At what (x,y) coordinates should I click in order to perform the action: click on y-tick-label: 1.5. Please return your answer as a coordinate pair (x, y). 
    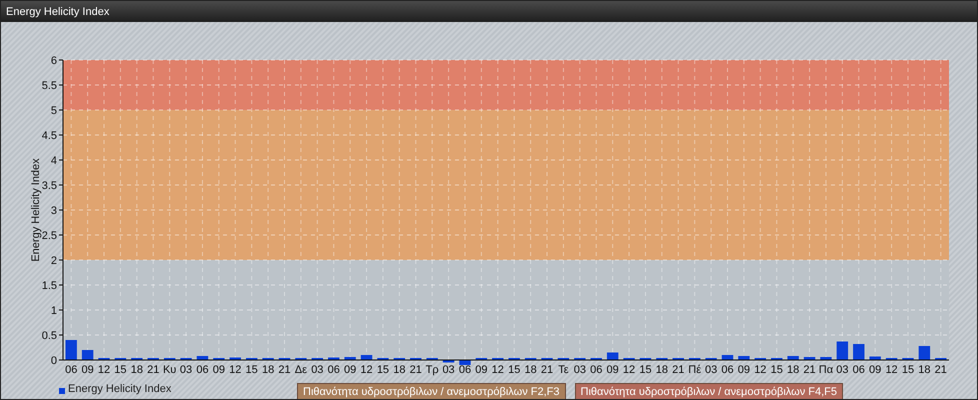
    Looking at the image, I should click on (49, 286).